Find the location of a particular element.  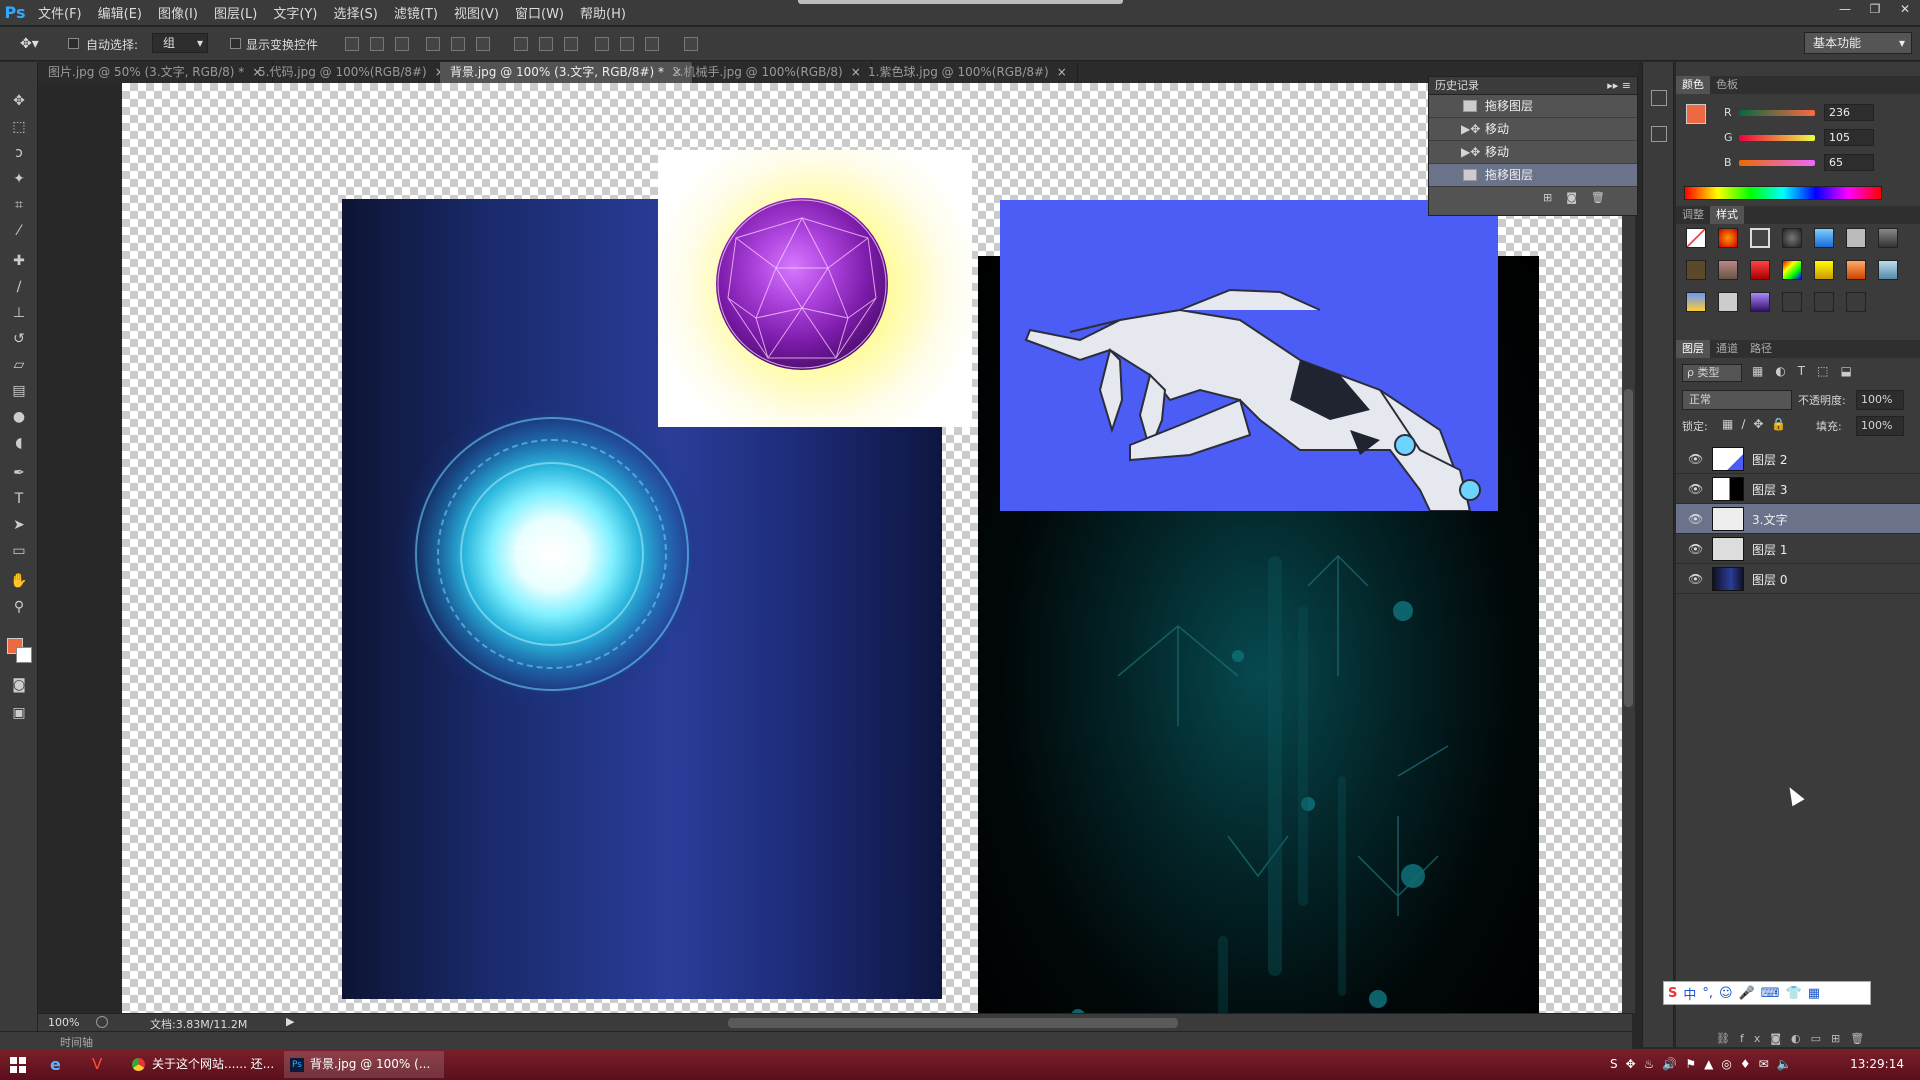

ime-toolbar: S 中 °, ☺ 🎤 ⌨ 👕 ▦ is located at coordinates (1767, 993).